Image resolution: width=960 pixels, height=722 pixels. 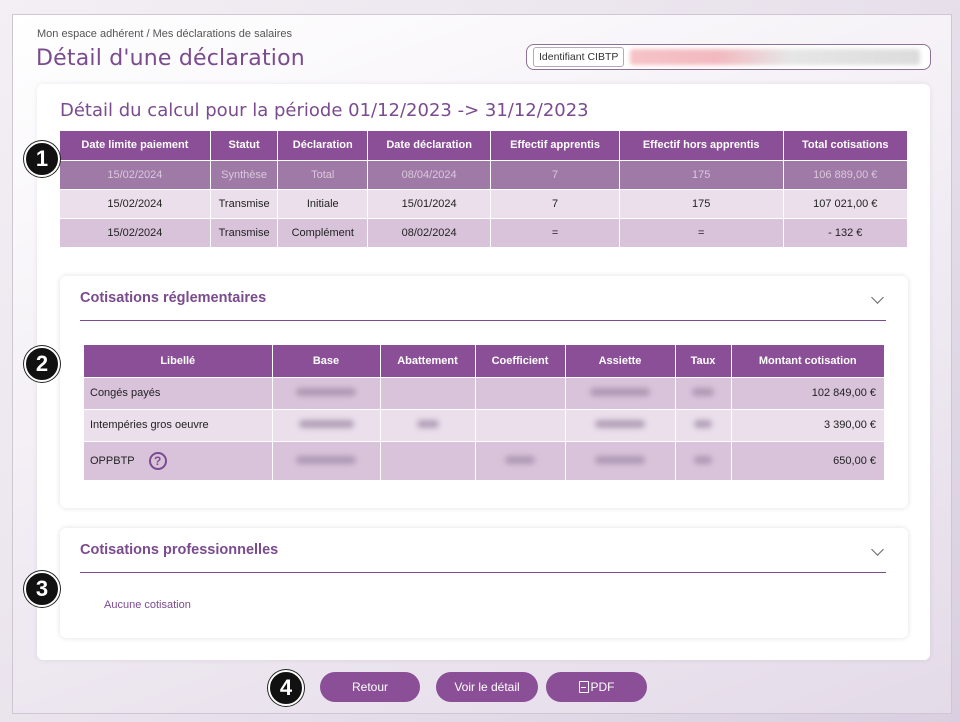 What do you see at coordinates (487, 687) in the screenshot?
I see `view-detail-button: Voir le détail` at bounding box center [487, 687].